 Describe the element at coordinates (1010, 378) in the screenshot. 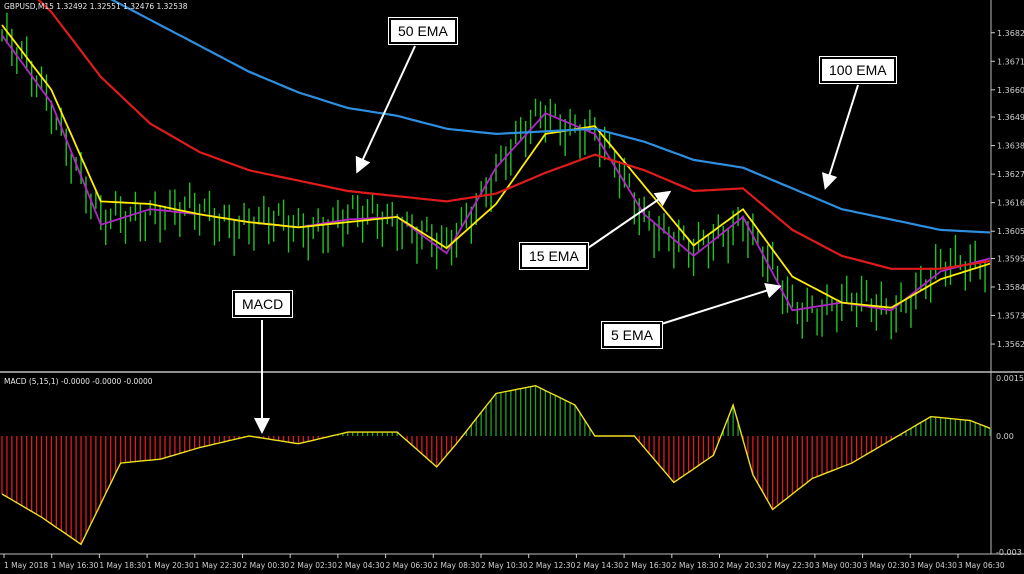

I see `macd-tick-label: 0.0015` at that location.